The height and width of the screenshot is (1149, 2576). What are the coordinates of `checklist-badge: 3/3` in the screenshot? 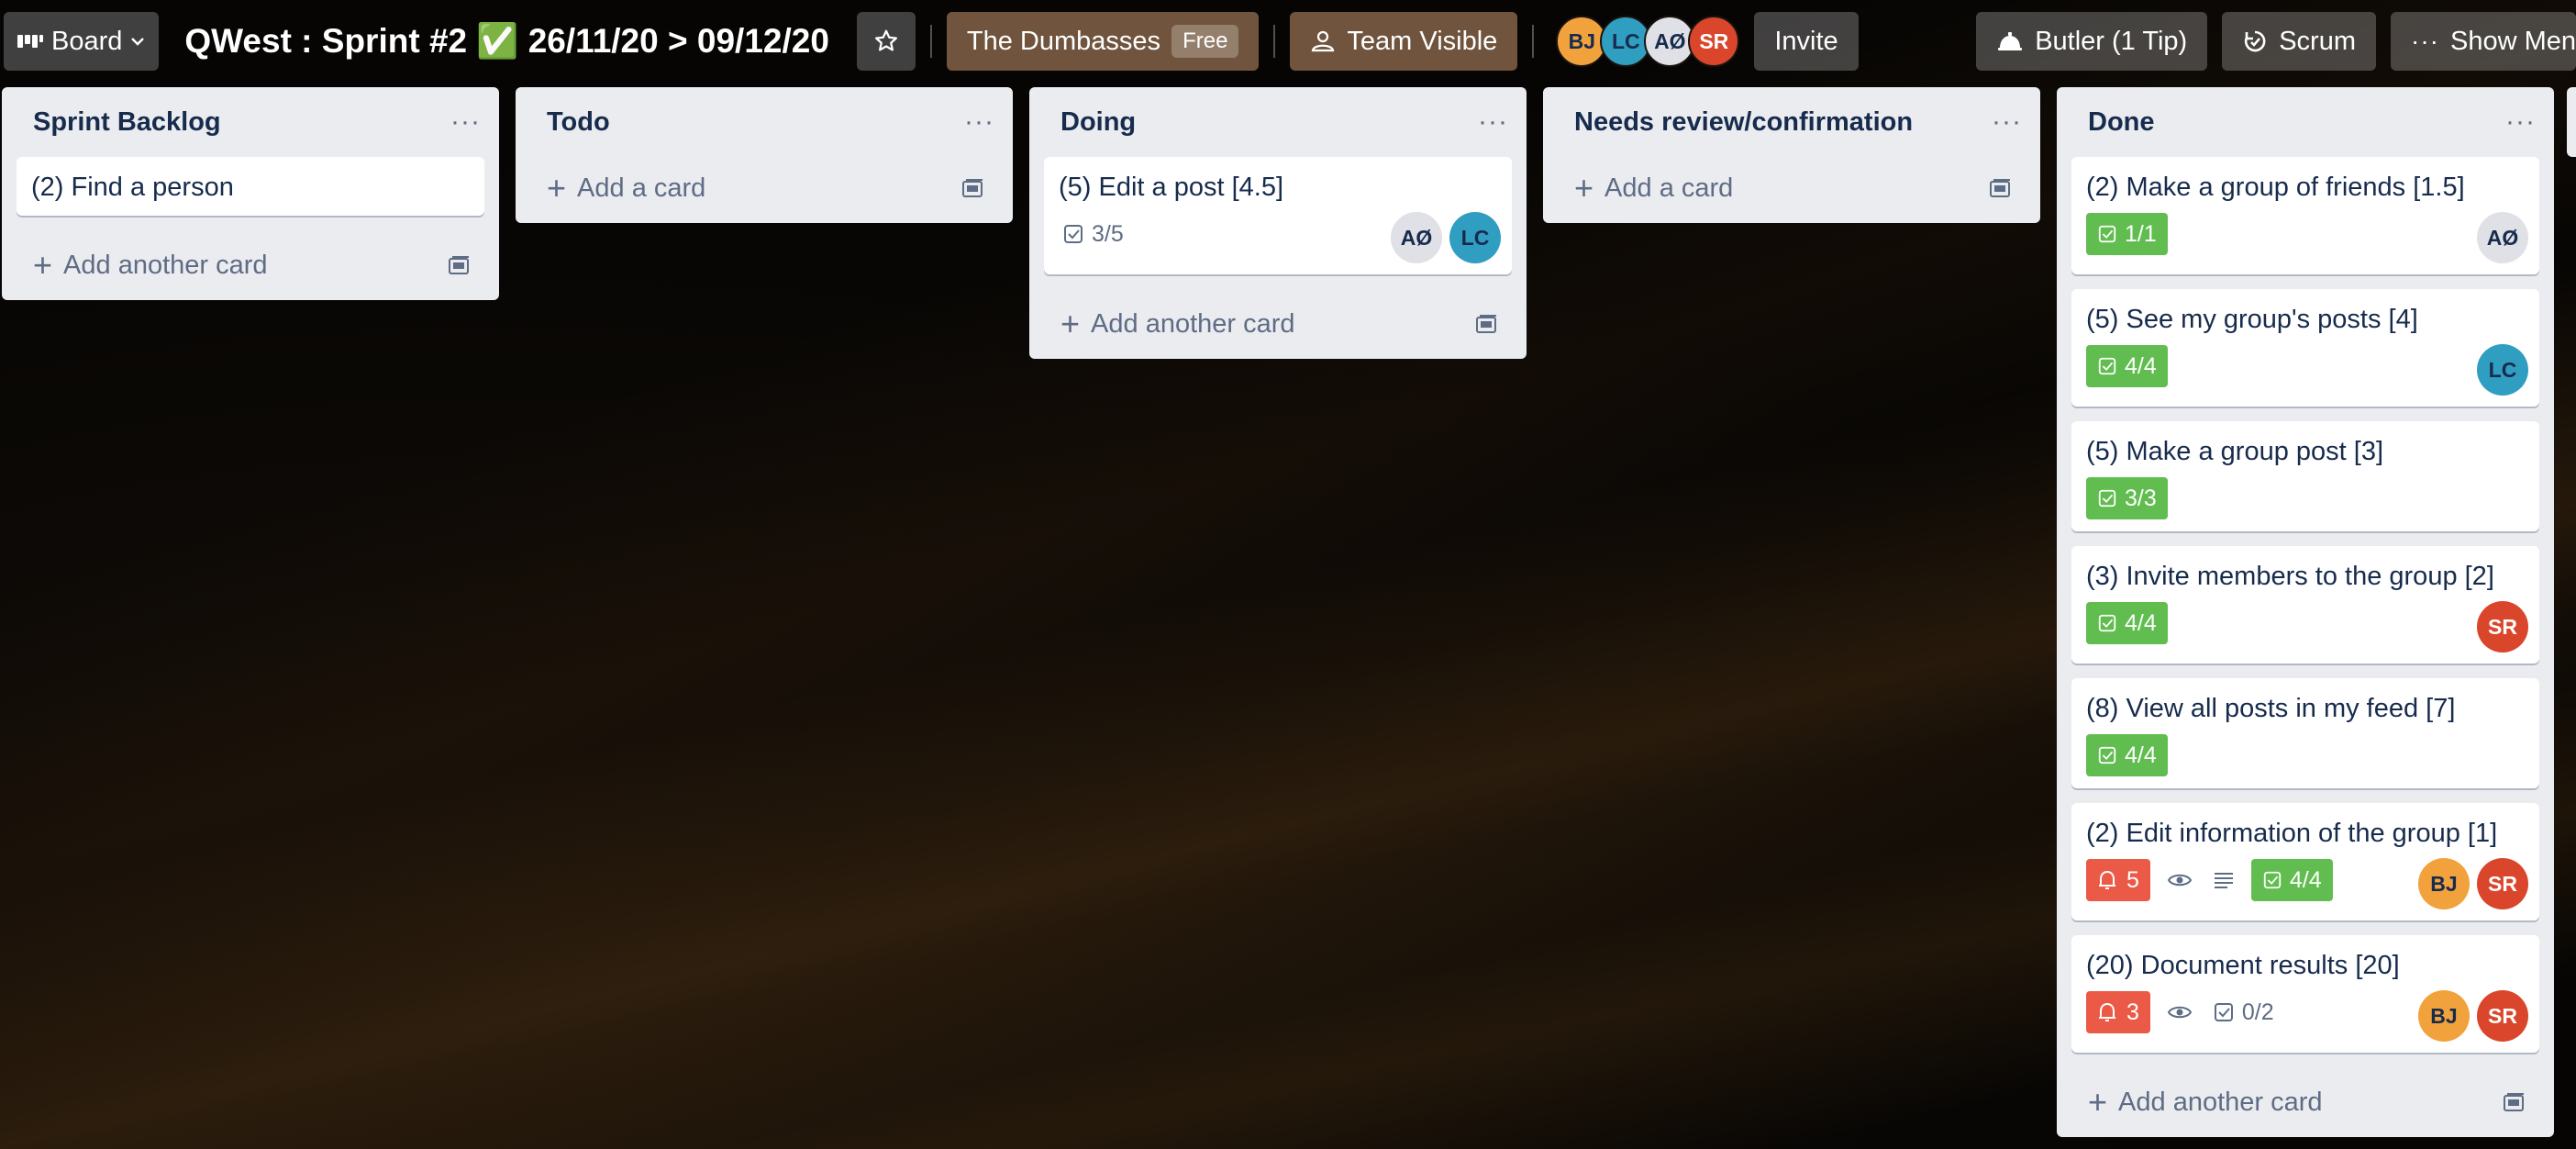 It's located at (2127, 498).